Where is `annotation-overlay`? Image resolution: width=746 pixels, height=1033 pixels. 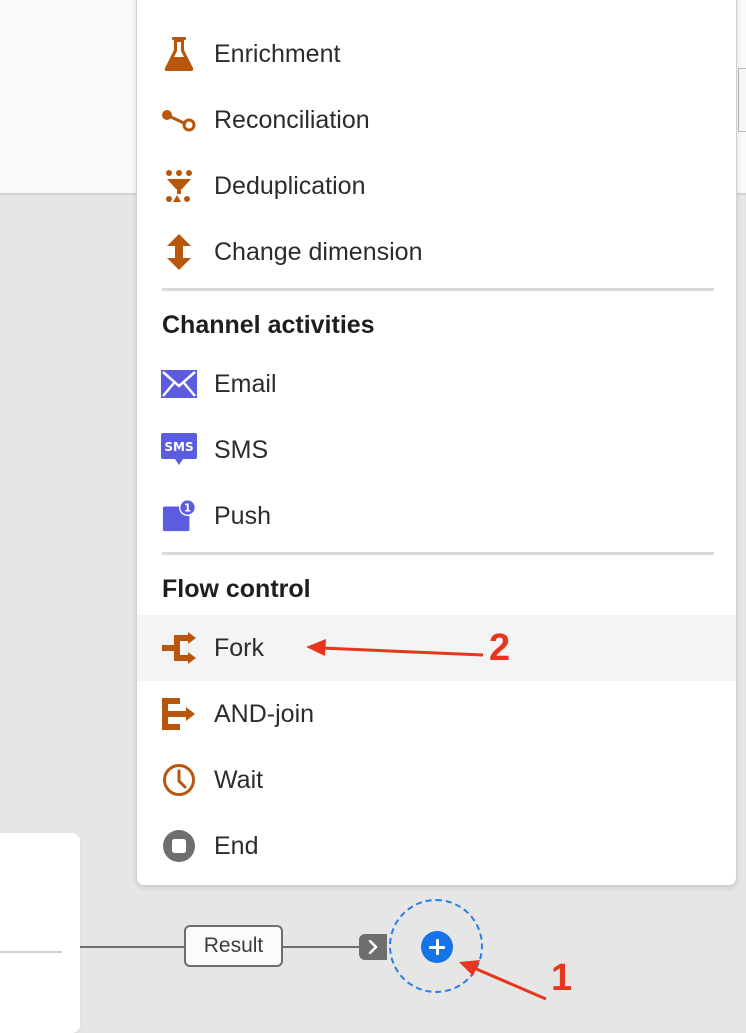 annotation-overlay is located at coordinates (426, 820).